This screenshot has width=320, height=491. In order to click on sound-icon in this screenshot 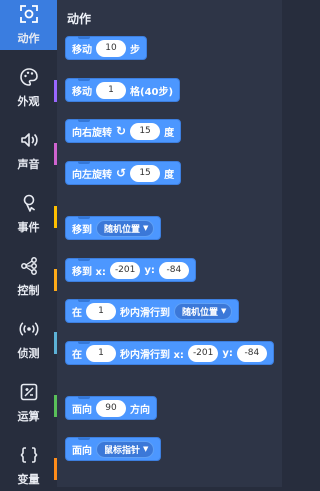, I will do `click(29, 140)`.